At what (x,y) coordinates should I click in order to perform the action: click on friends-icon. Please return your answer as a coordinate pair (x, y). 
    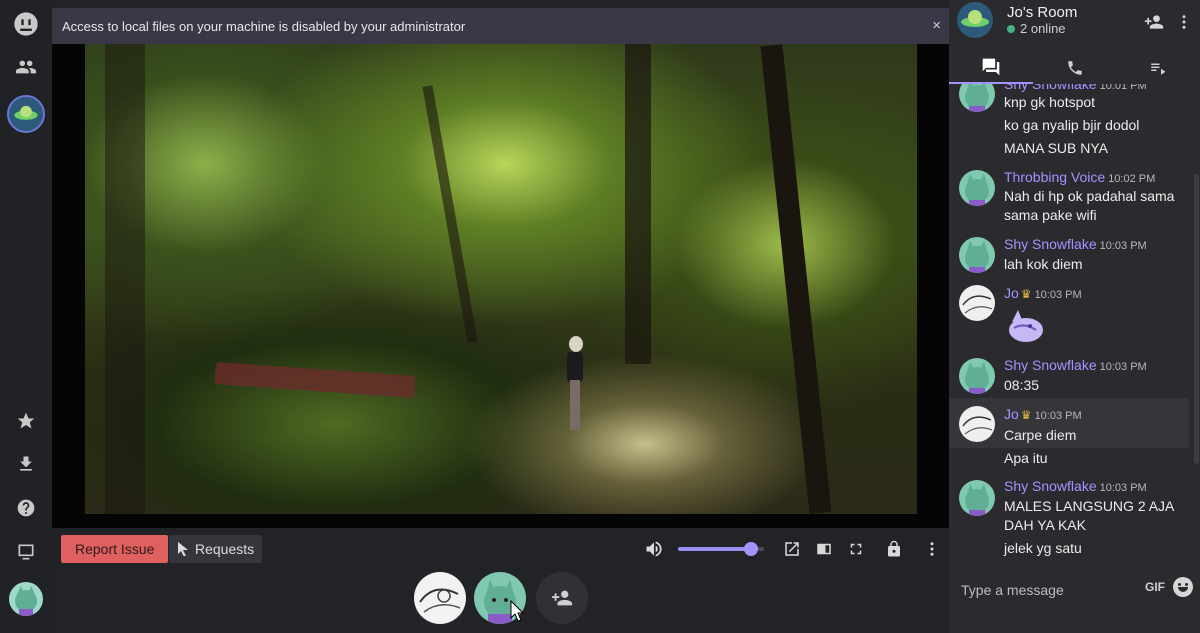
    Looking at the image, I should click on (26, 67).